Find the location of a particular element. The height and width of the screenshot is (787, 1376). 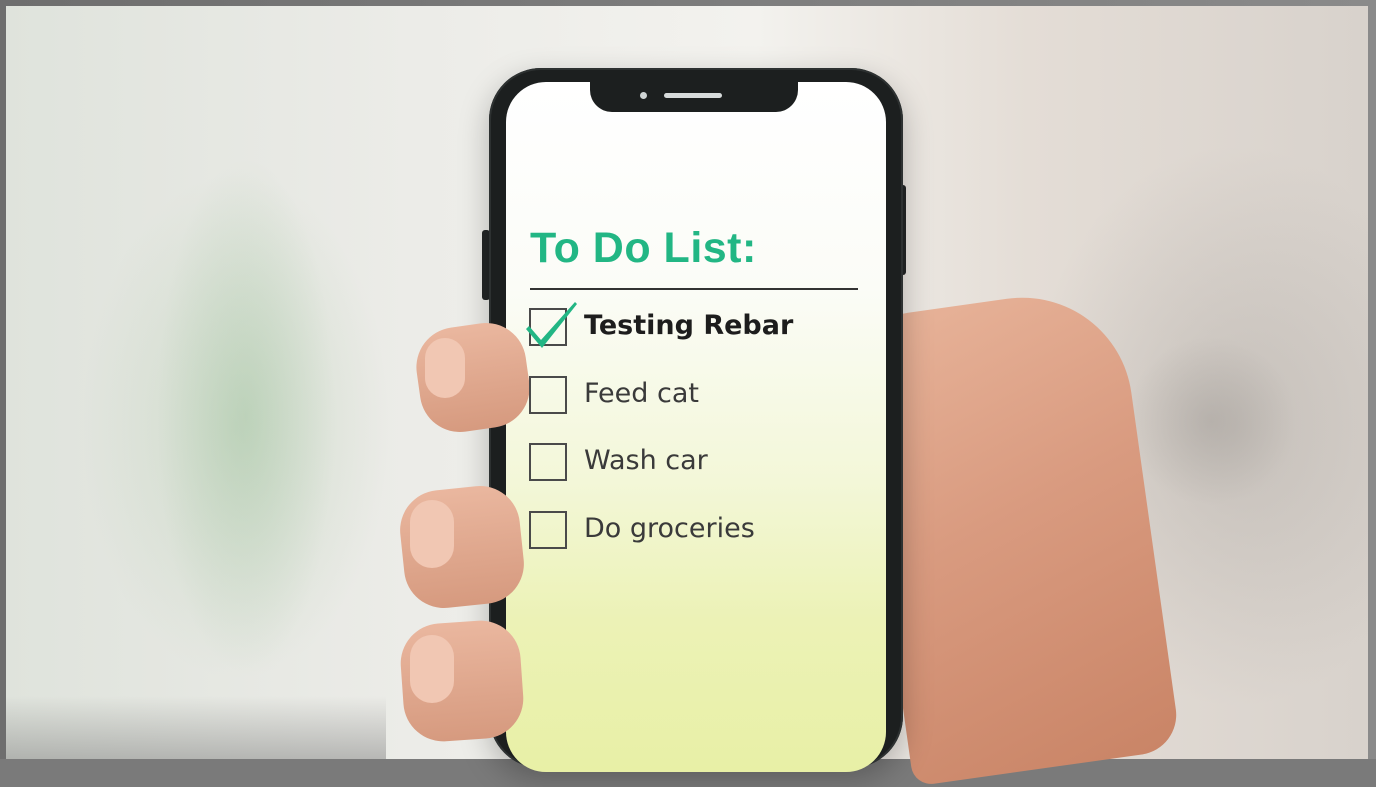

blurred-shelf is located at coordinates (1211, 421).